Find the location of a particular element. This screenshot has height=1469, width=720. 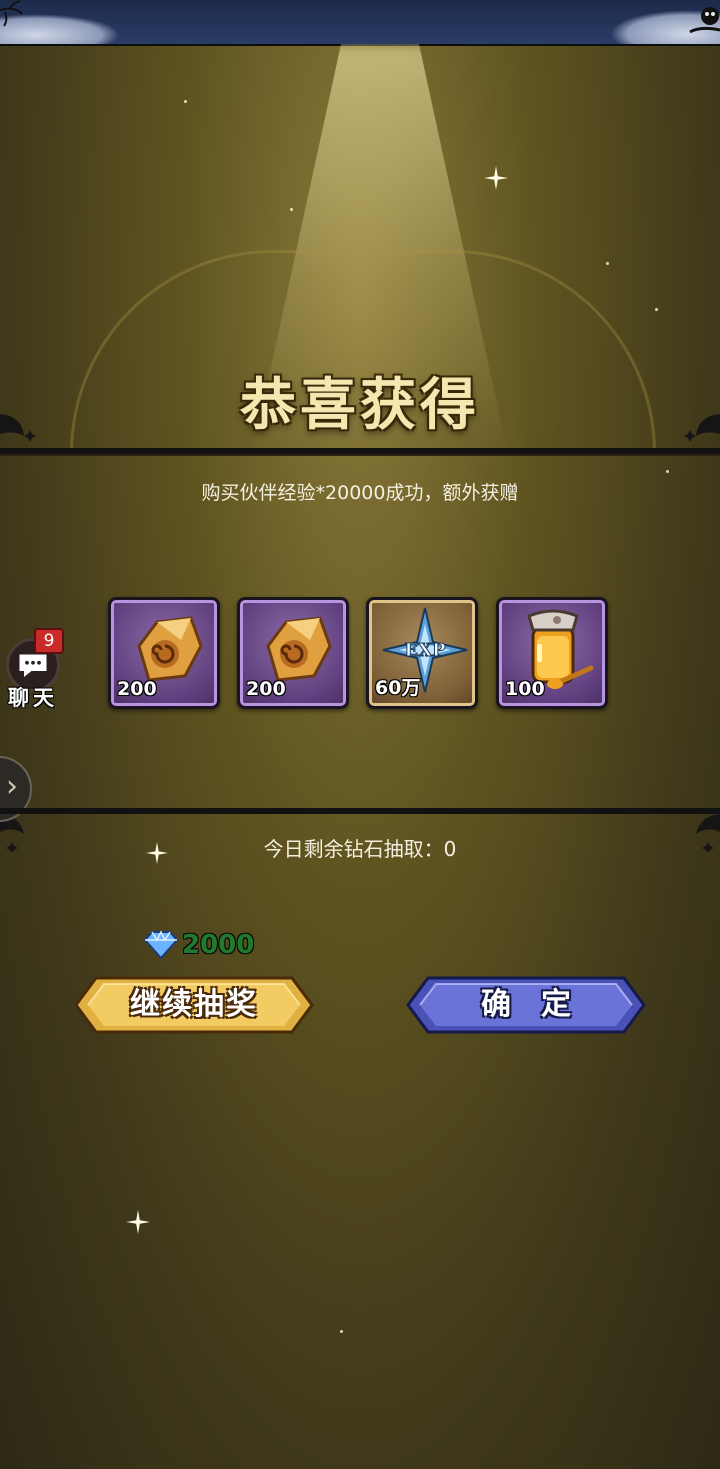

reward-count: 60万 is located at coordinates (398, 688).